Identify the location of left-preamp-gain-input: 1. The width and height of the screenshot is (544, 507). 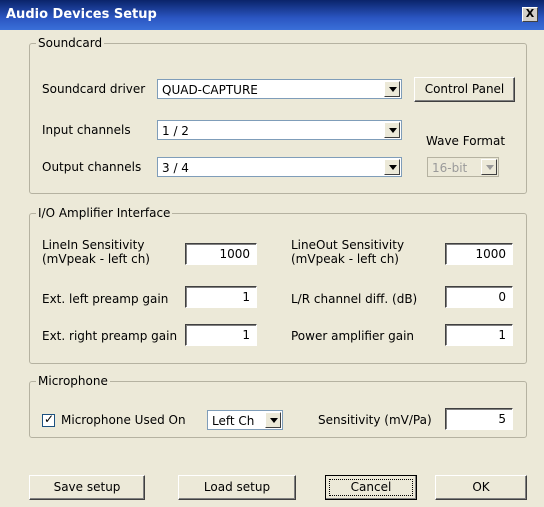
(221, 297).